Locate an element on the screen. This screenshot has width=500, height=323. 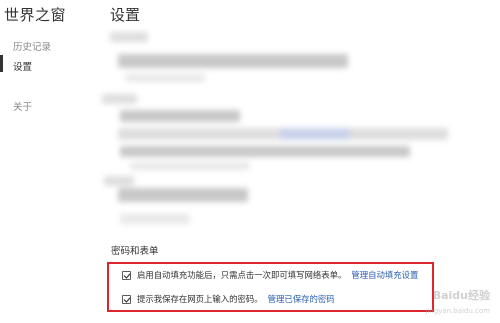
autofill-option-label: 启用自动填充功能后，只需点击一次即可填写网络表单。 is located at coordinates (242, 275).